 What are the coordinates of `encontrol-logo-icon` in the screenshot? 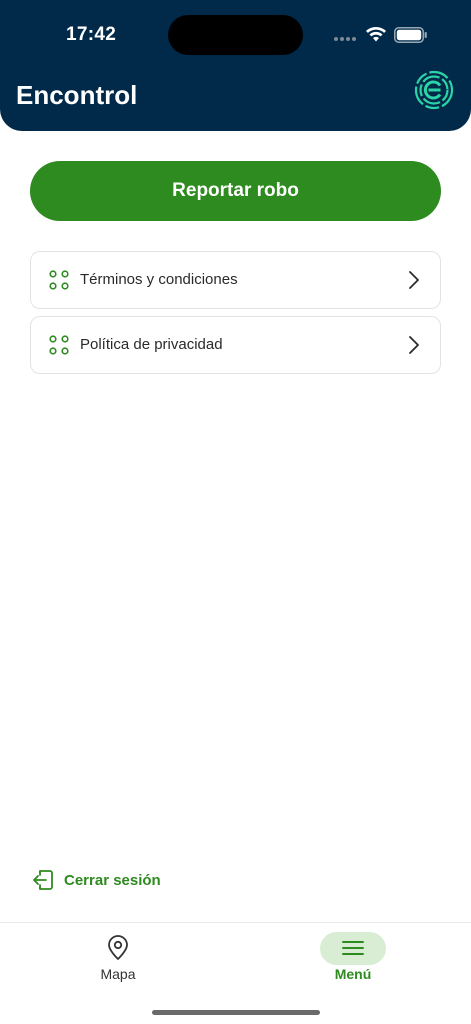 It's located at (434, 90).